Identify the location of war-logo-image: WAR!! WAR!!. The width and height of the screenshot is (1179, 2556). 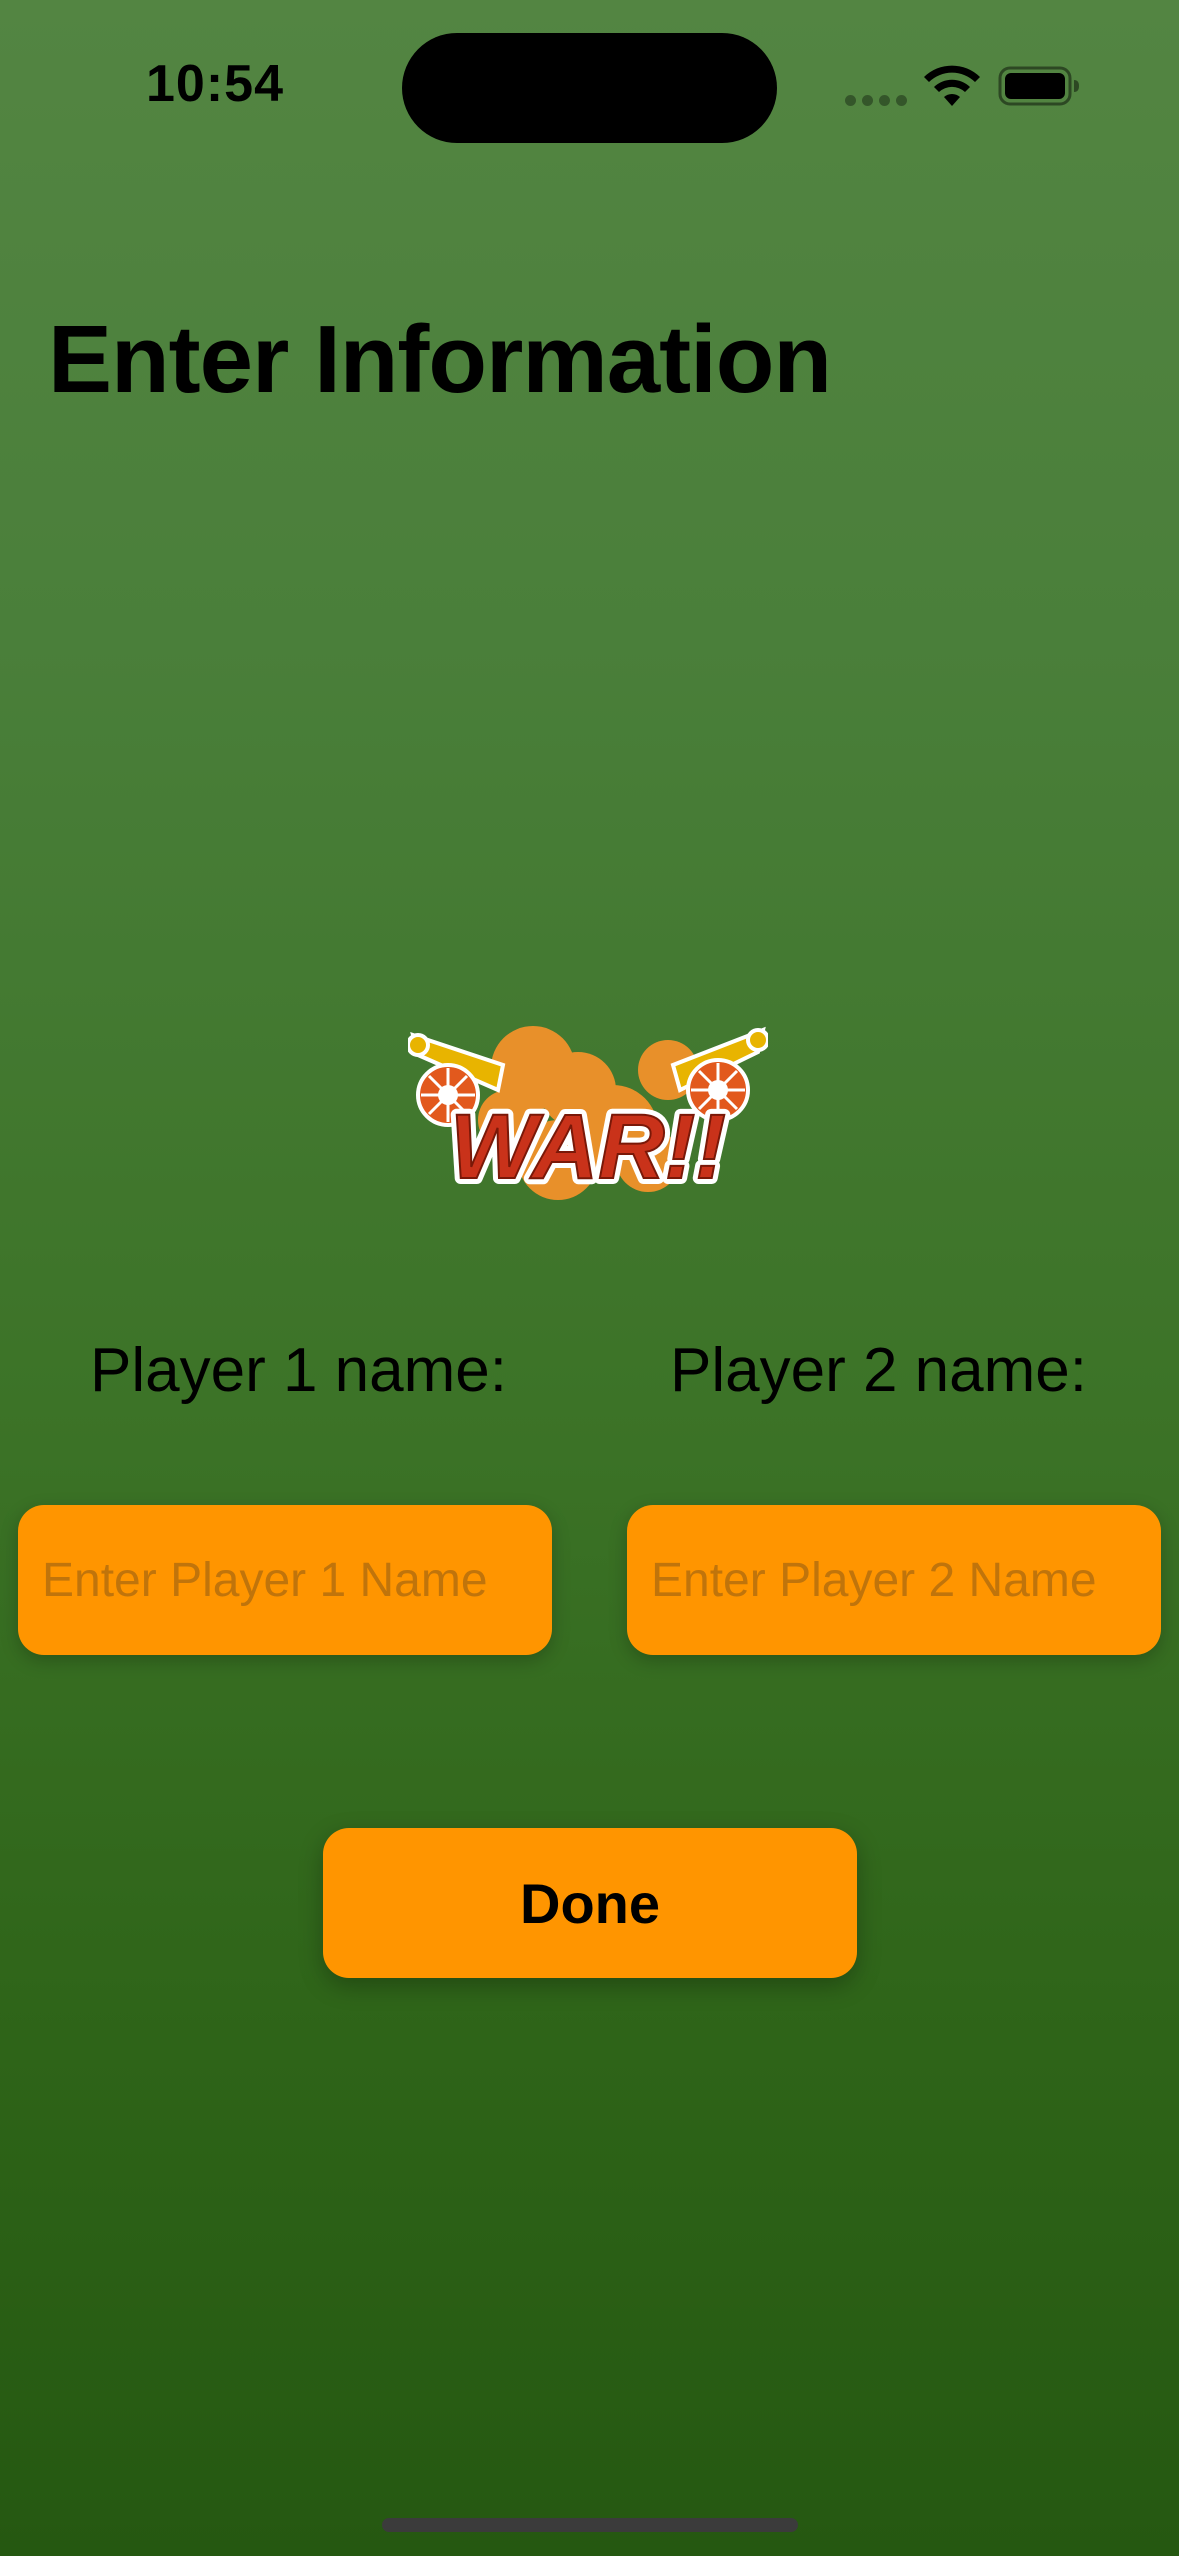
(588, 1115).